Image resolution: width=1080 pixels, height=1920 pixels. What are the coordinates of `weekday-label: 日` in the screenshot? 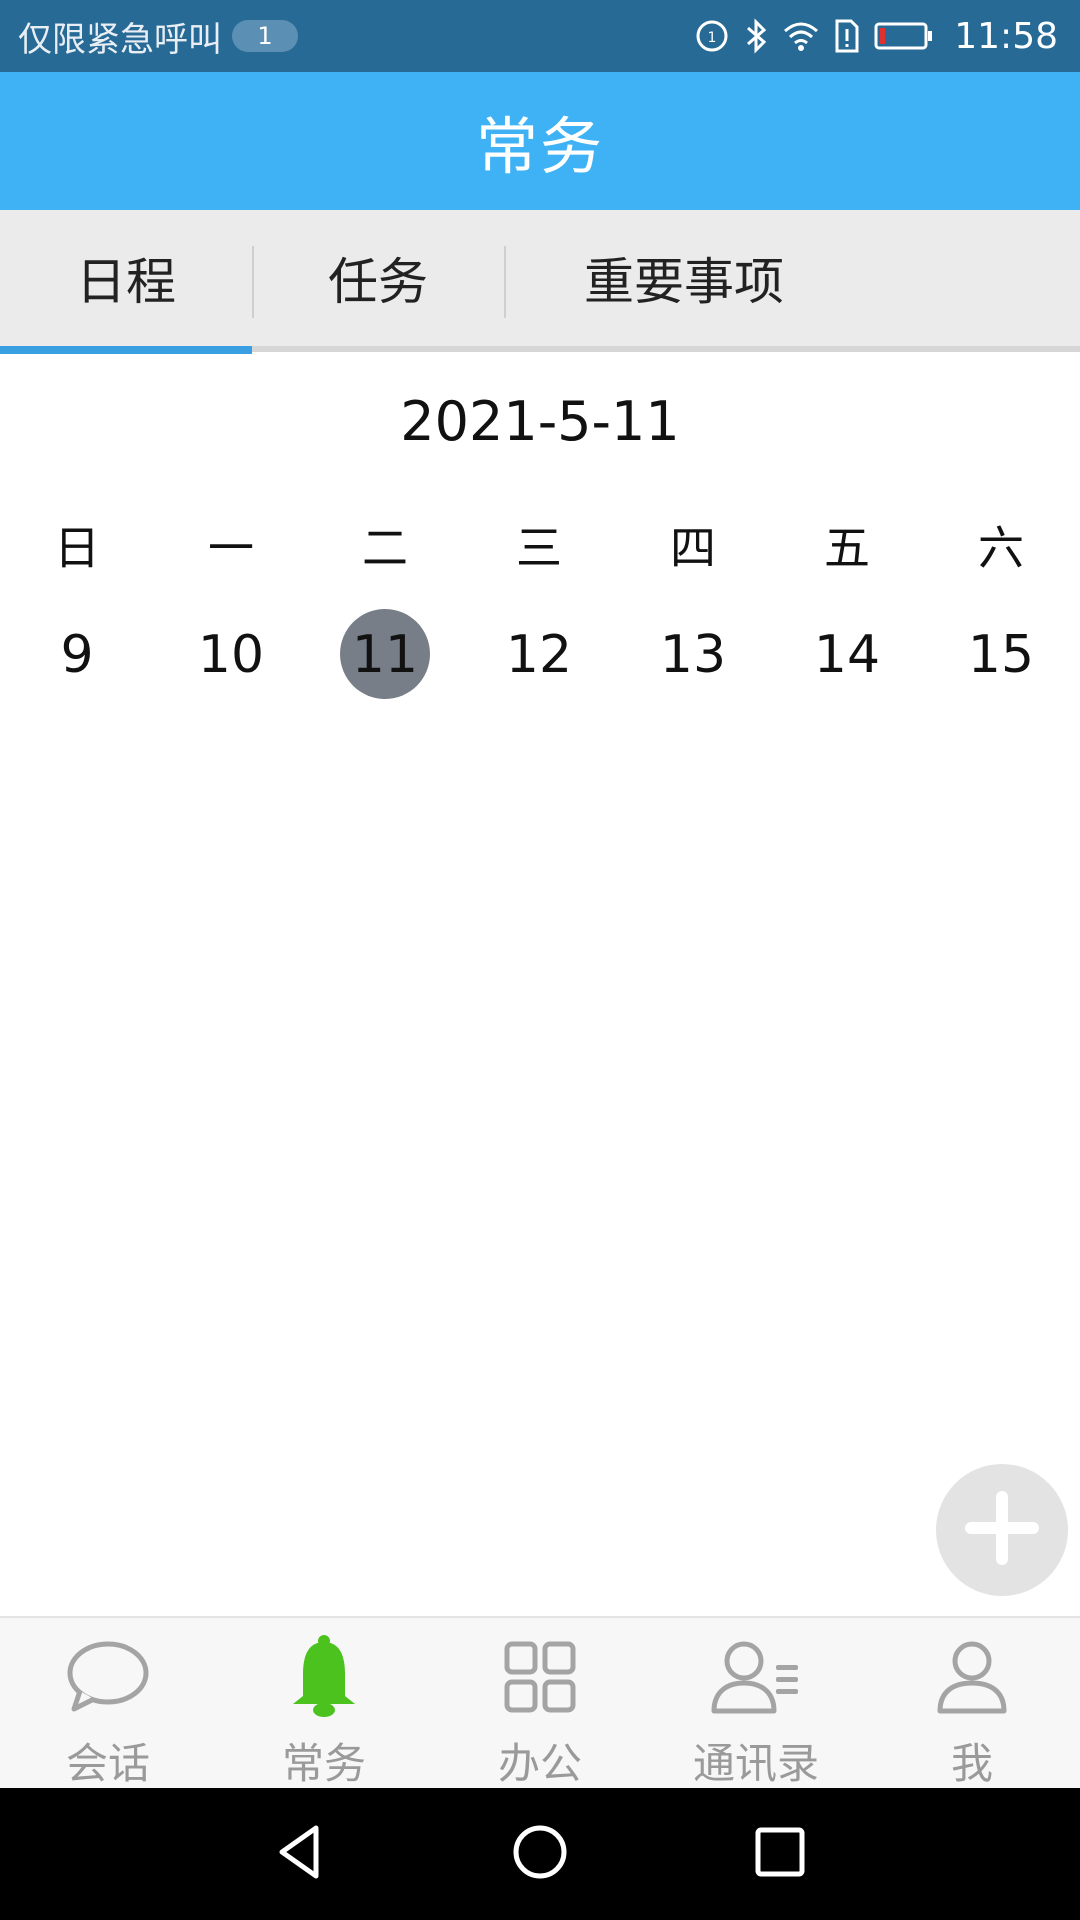 It's located at (77, 548).